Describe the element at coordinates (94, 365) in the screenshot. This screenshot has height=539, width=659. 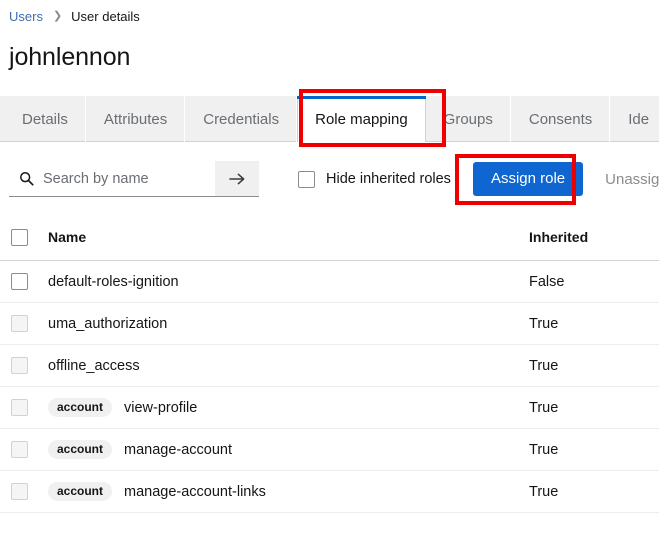
I see `role-name: offline_access` at that location.